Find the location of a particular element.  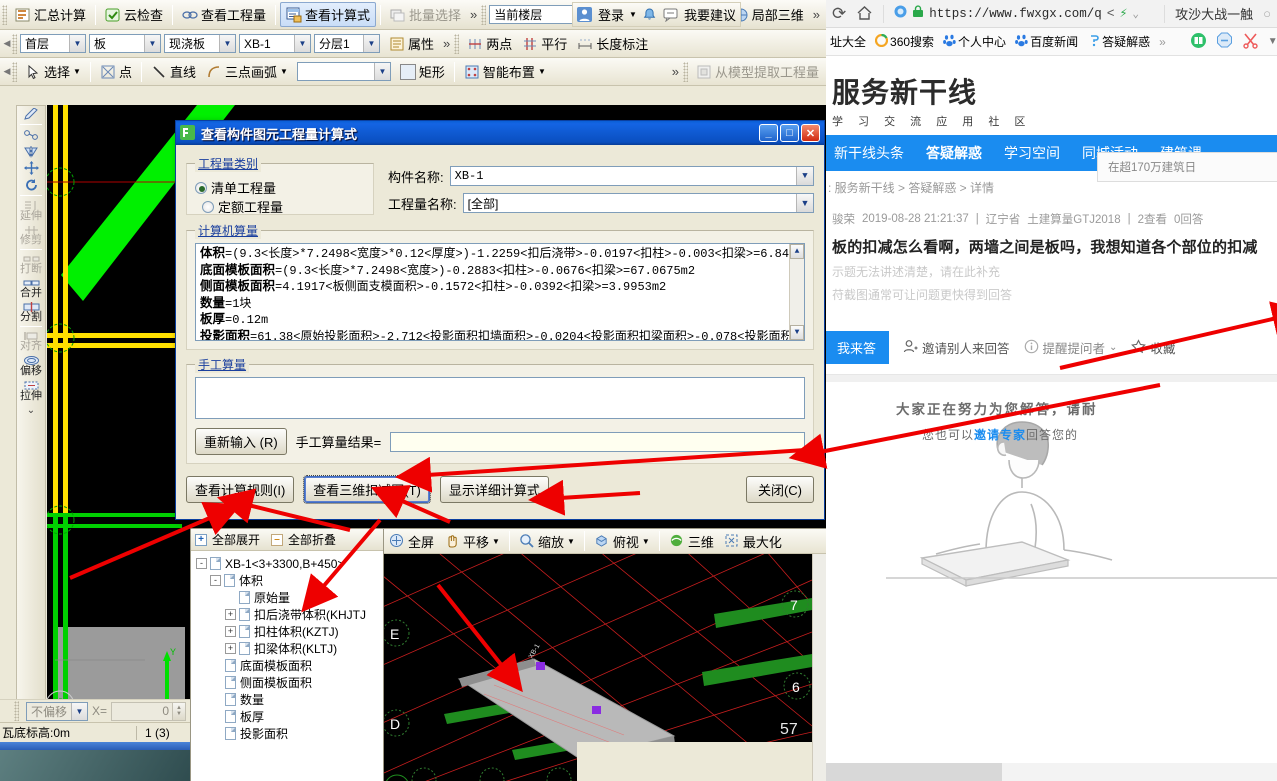

share-icon: < is located at coordinates (1111, 13).